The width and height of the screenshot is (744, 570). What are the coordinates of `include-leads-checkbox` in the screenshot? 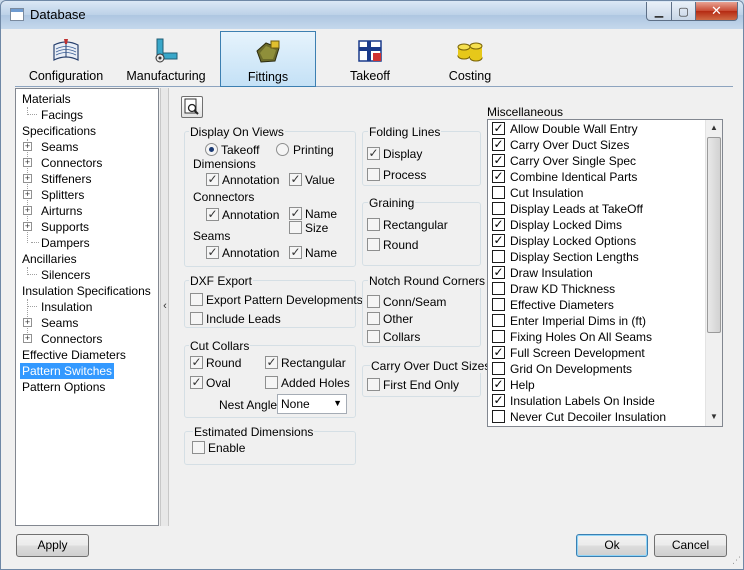 It's located at (196, 318).